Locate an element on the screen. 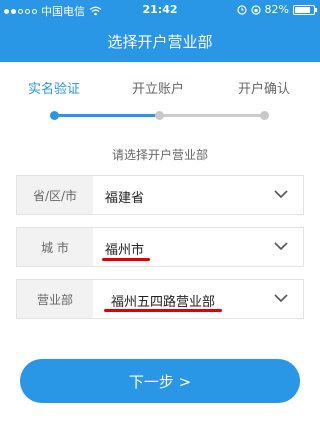  step-label-open-account: 开立账户 is located at coordinates (158, 89).